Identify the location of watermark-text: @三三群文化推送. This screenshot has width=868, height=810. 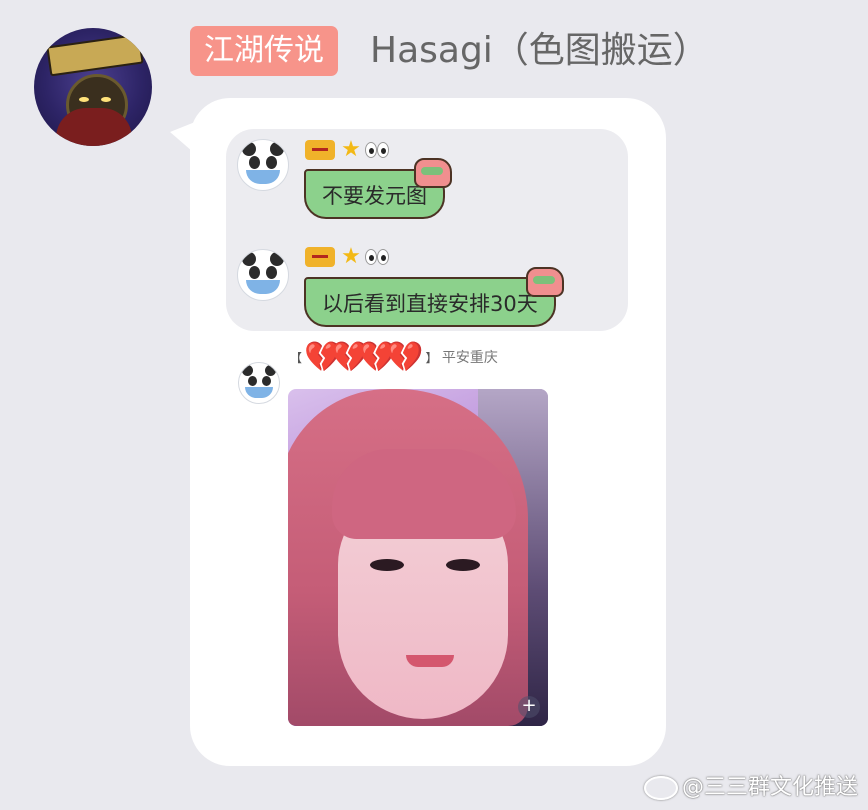
(769, 787).